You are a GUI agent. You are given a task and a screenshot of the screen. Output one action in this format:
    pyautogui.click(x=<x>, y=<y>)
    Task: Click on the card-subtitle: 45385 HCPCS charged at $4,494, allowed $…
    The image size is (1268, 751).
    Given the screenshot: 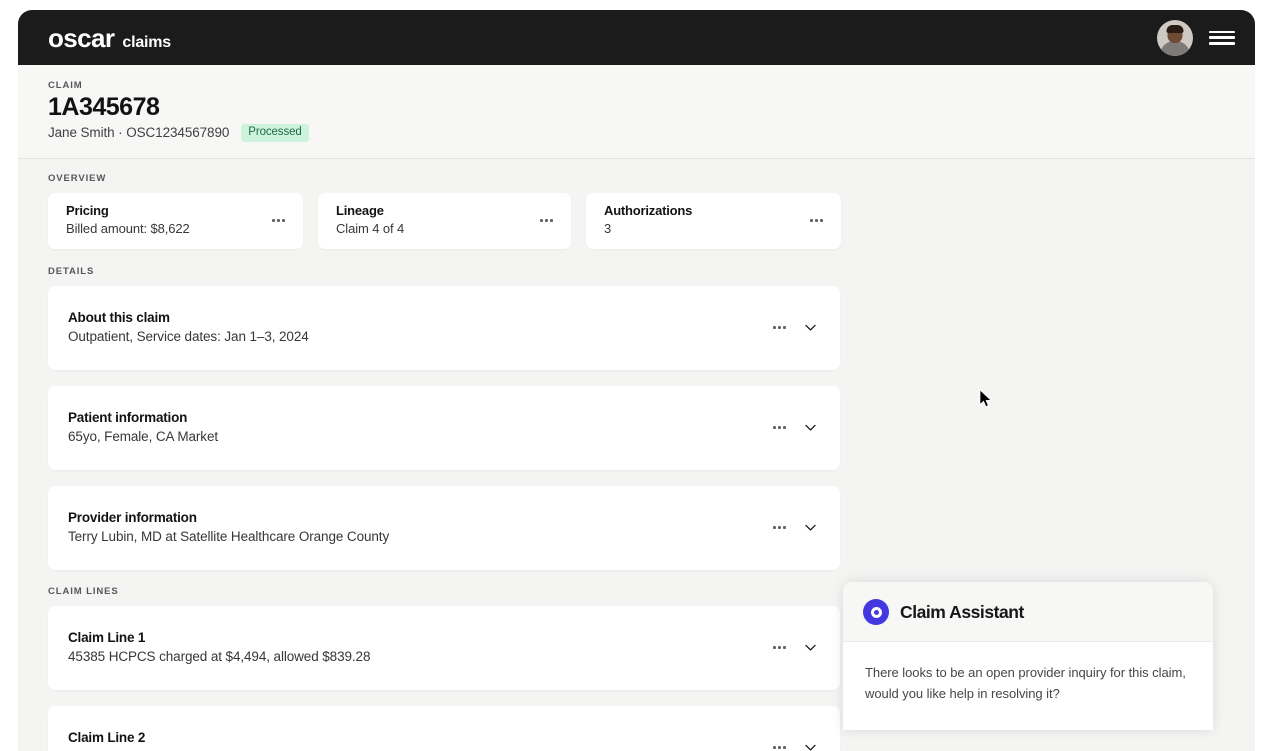 What is the action you would take?
    pyautogui.click(x=219, y=657)
    